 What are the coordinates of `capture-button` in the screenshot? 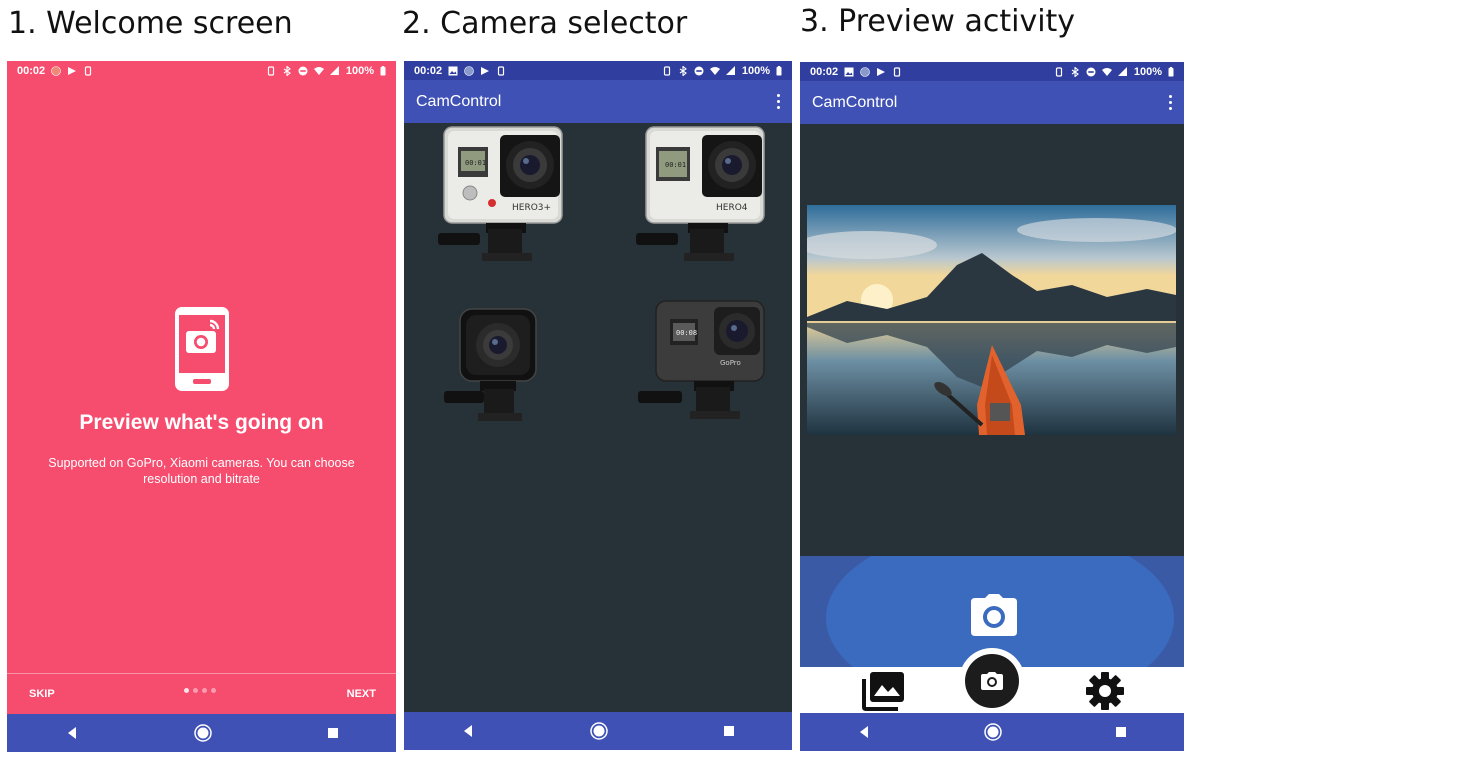 It's located at (992, 681).